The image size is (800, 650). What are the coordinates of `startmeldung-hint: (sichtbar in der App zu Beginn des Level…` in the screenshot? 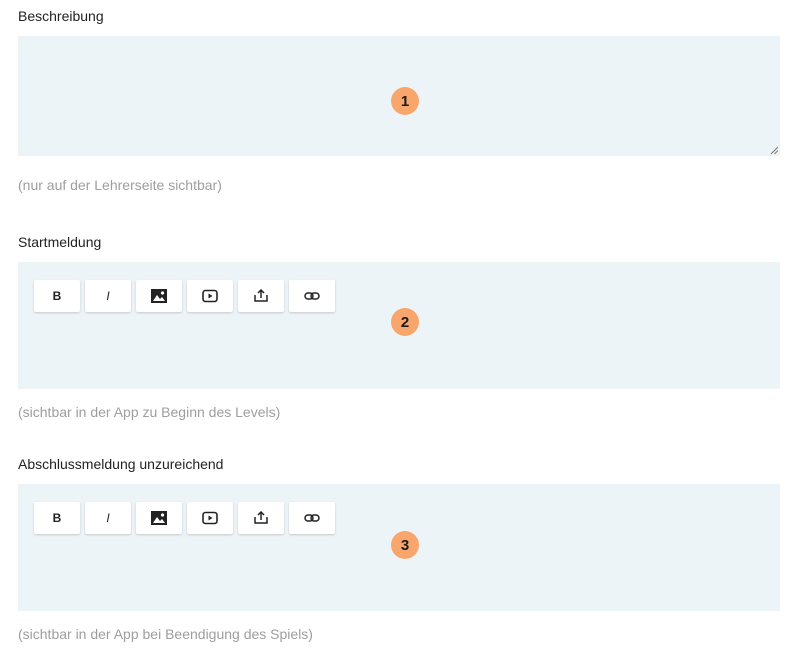 It's located at (149, 412).